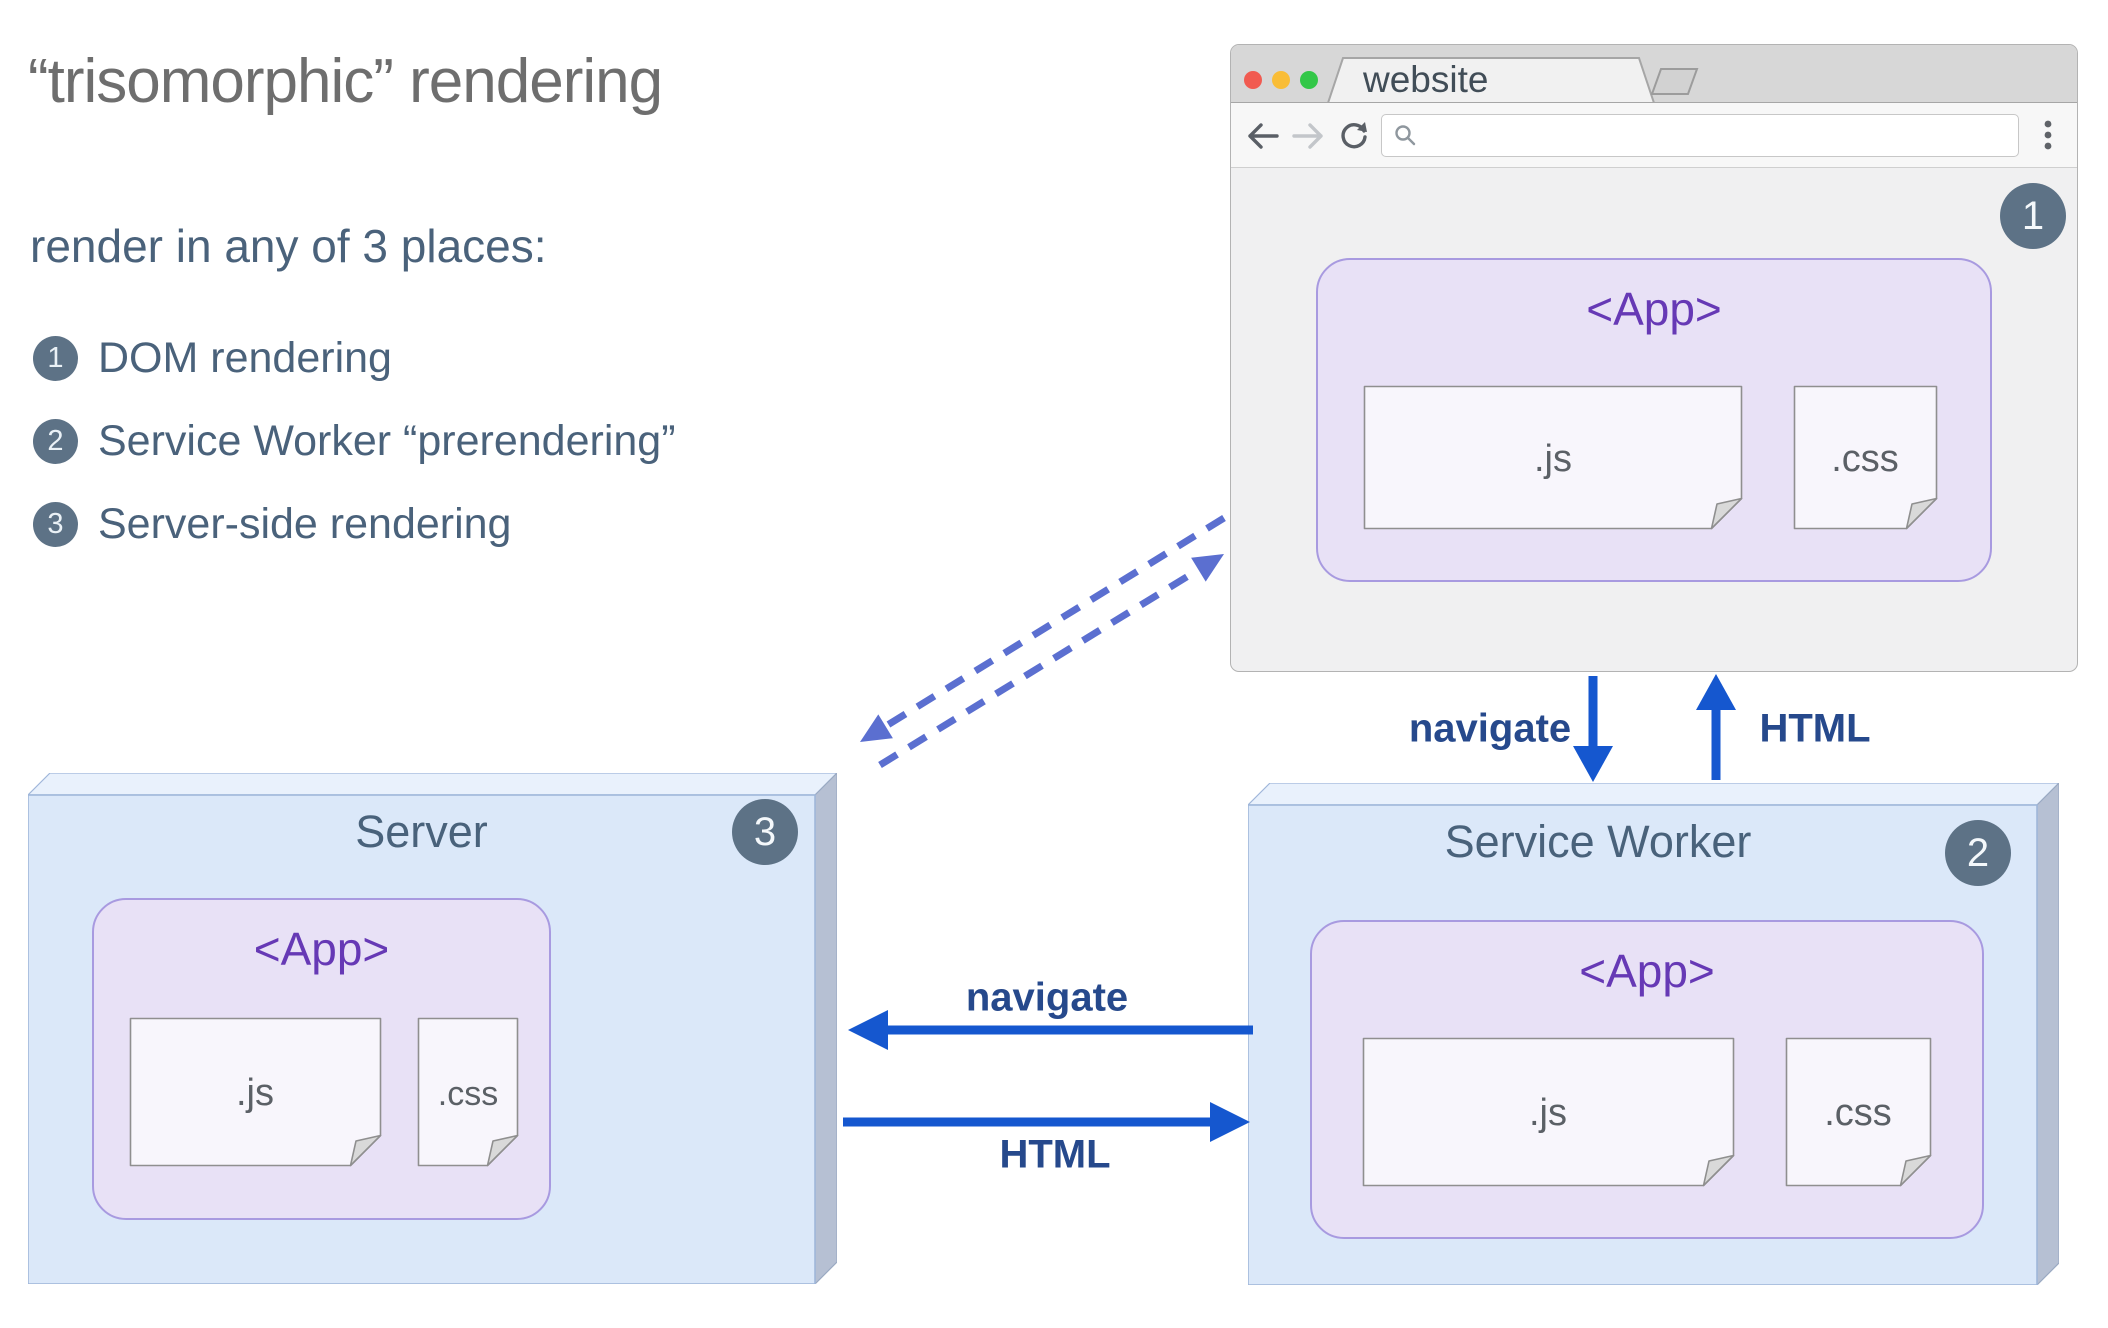  What do you see at coordinates (1490, 728) in the screenshot?
I see `navigate-vertical-label: navigate` at bounding box center [1490, 728].